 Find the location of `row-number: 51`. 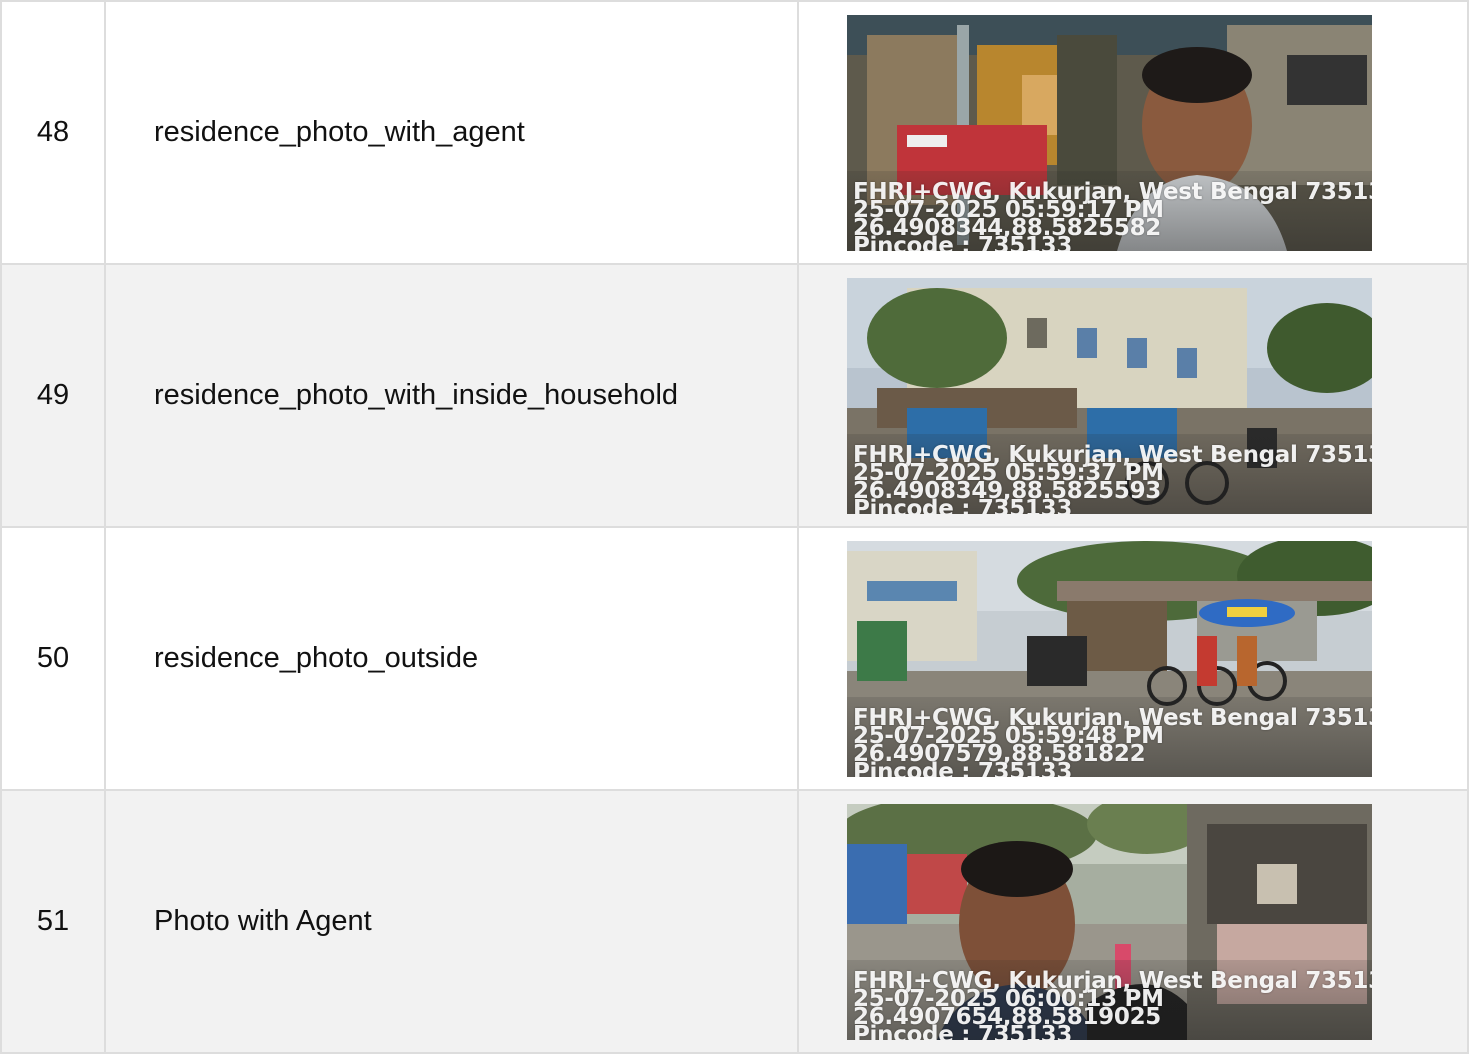

row-number: 51 is located at coordinates (53, 921).